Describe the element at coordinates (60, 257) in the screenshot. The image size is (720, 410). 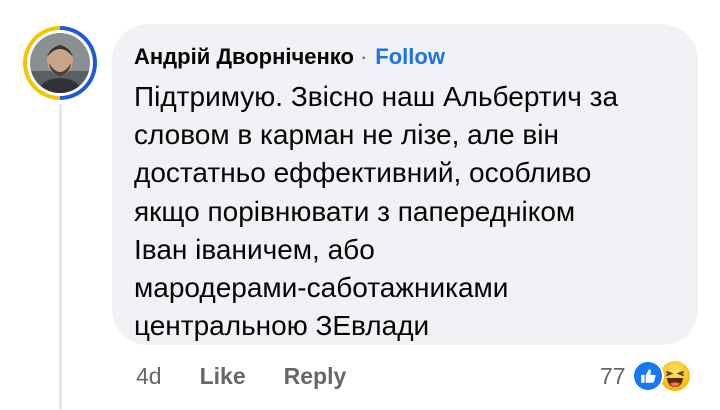
I see `thread-line` at that location.